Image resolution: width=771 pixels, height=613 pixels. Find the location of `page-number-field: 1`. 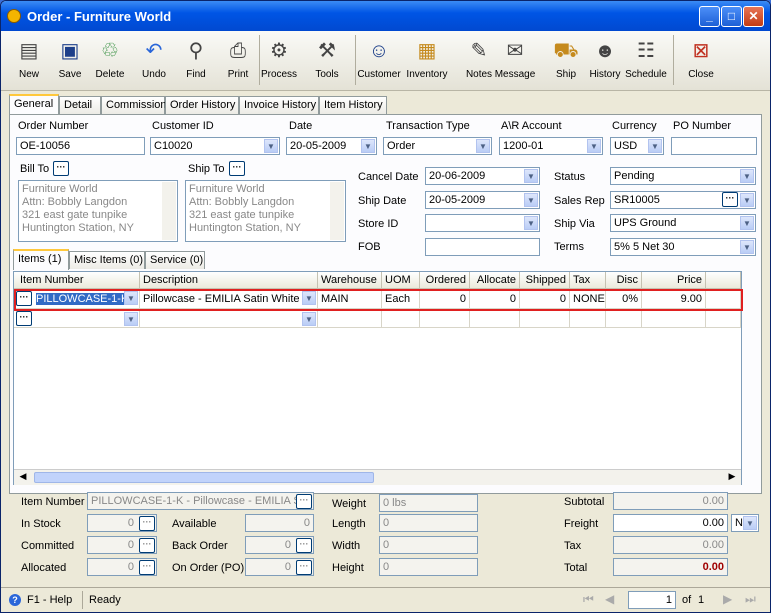

page-number-field: 1 is located at coordinates (652, 600).